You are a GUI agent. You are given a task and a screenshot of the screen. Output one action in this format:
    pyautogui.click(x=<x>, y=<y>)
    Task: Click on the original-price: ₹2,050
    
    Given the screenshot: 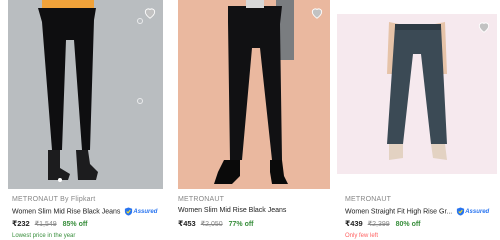 What is the action you would take?
    pyautogui.click(x=211, y=224)
    